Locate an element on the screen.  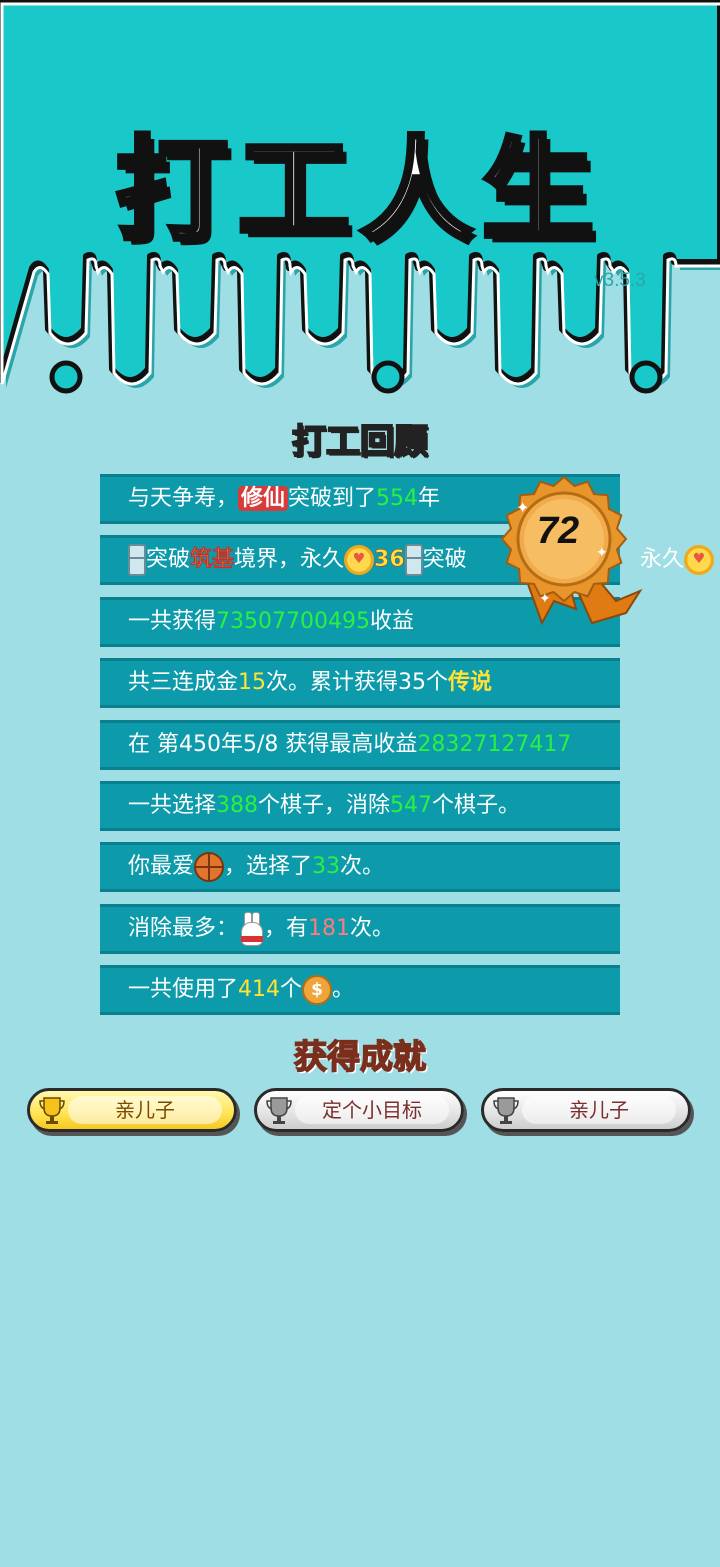
basketball-icon is located at coordinates (209, 867).